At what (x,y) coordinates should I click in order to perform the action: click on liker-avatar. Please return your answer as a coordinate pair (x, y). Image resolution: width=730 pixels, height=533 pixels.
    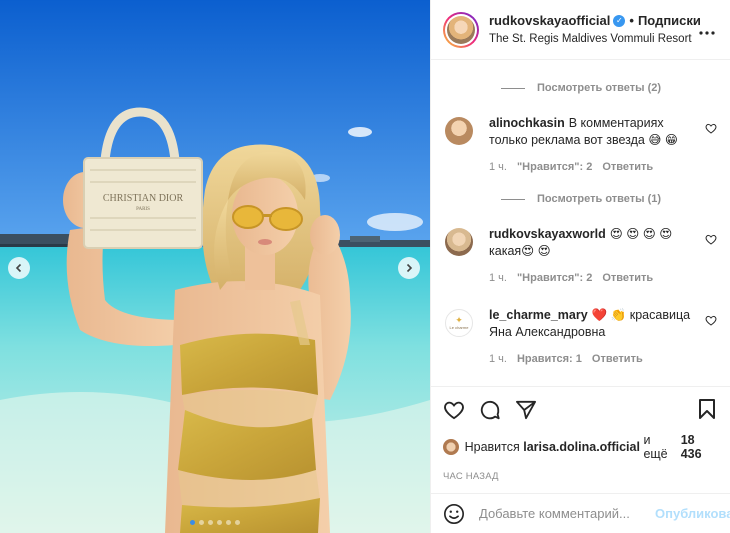
    Looking at the image, I should click on (451, 447).